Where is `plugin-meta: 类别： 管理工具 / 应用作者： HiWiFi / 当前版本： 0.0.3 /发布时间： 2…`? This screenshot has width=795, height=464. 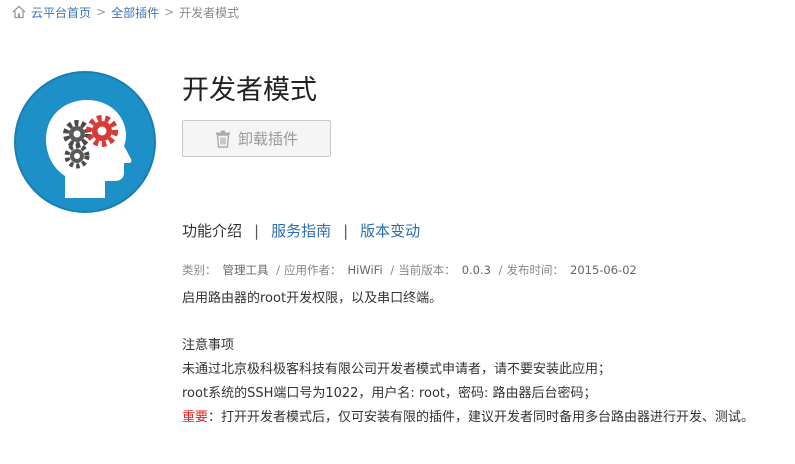 plugin-meta: 类别： 管理工具 / 应用作者： HiWiFi / 当前版本： 0.0.3 /发布时间： 2… is located at coordinates (409, 270).